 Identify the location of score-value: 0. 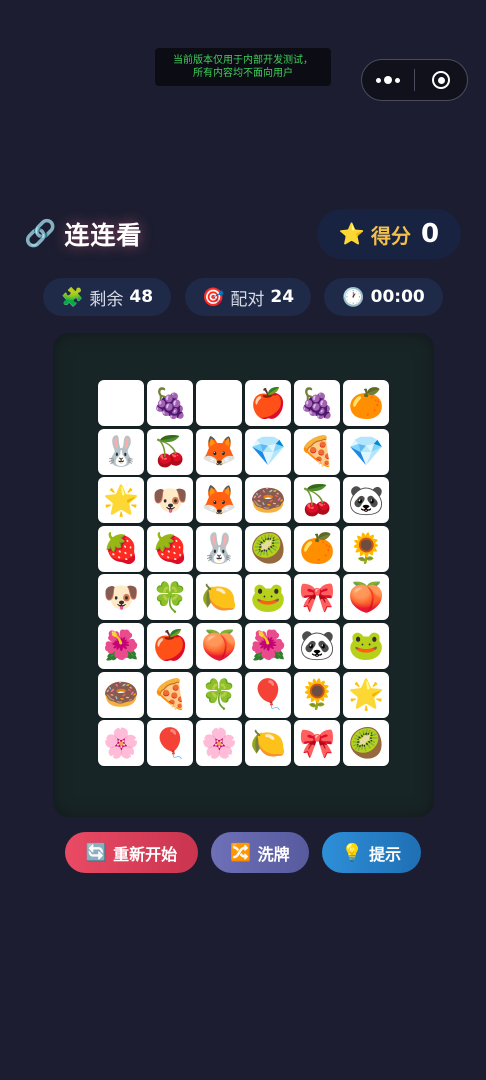
(430, 234).